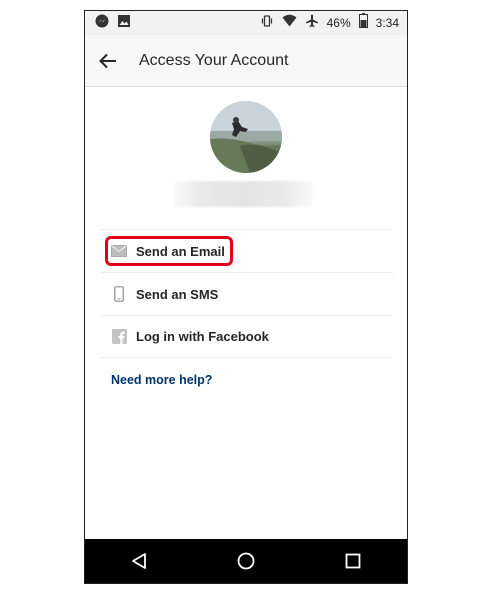 Image resolution: width=500 pixels, height=594 pixels. I want to click on avatar, so click(246, 137).